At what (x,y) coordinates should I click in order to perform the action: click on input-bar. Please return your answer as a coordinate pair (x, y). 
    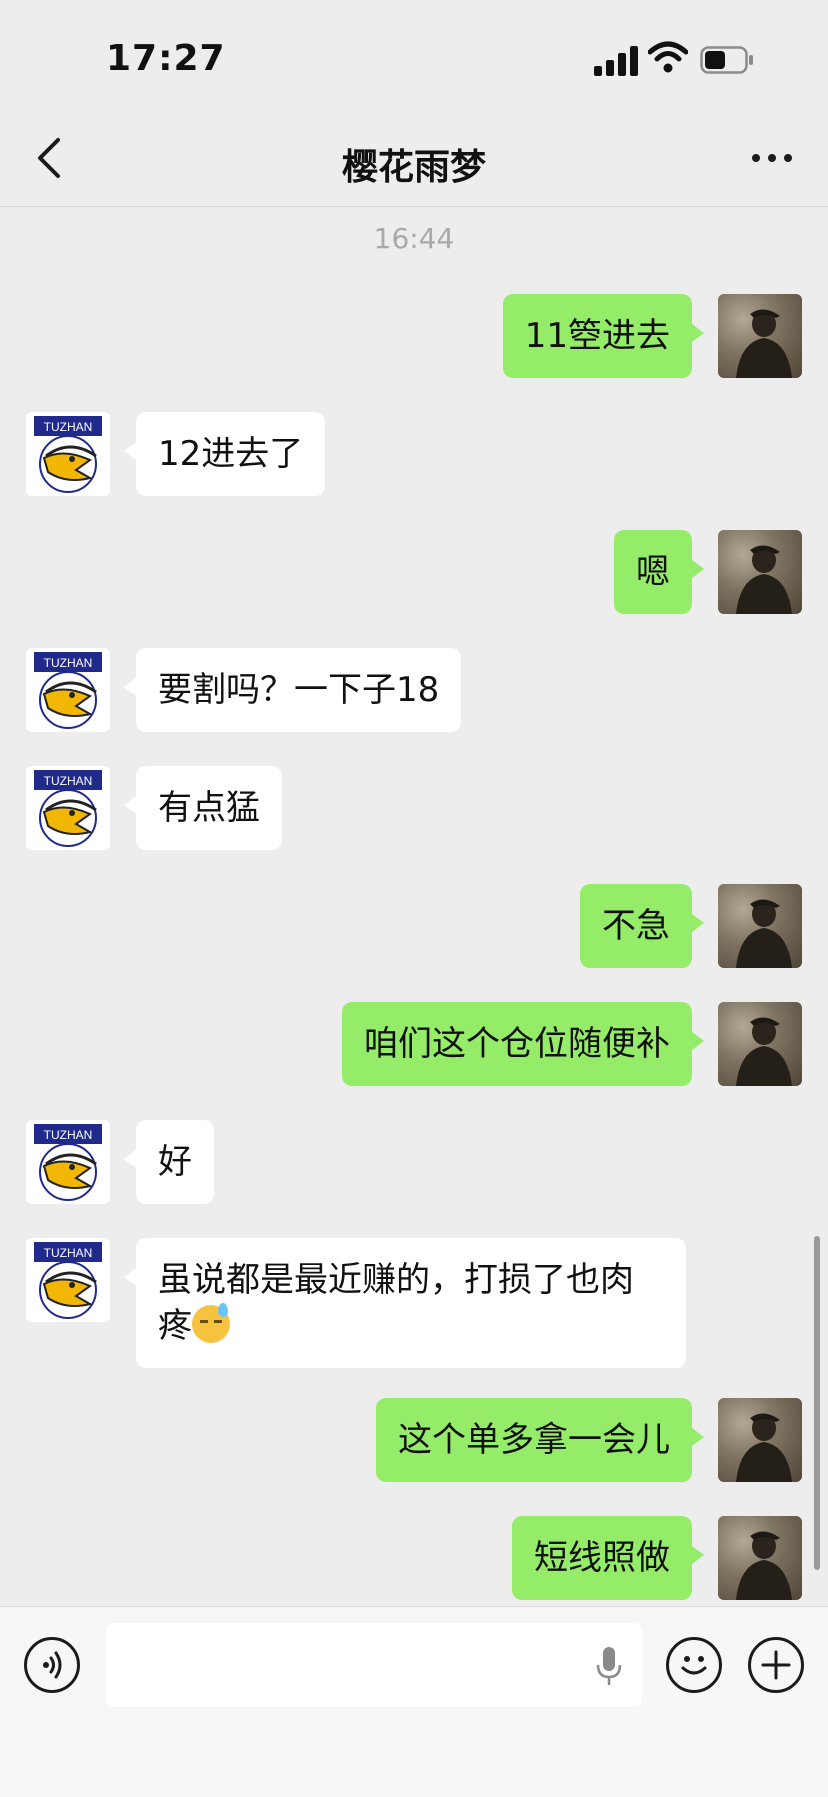
    Looking at the image, I should click on (414, 1701).